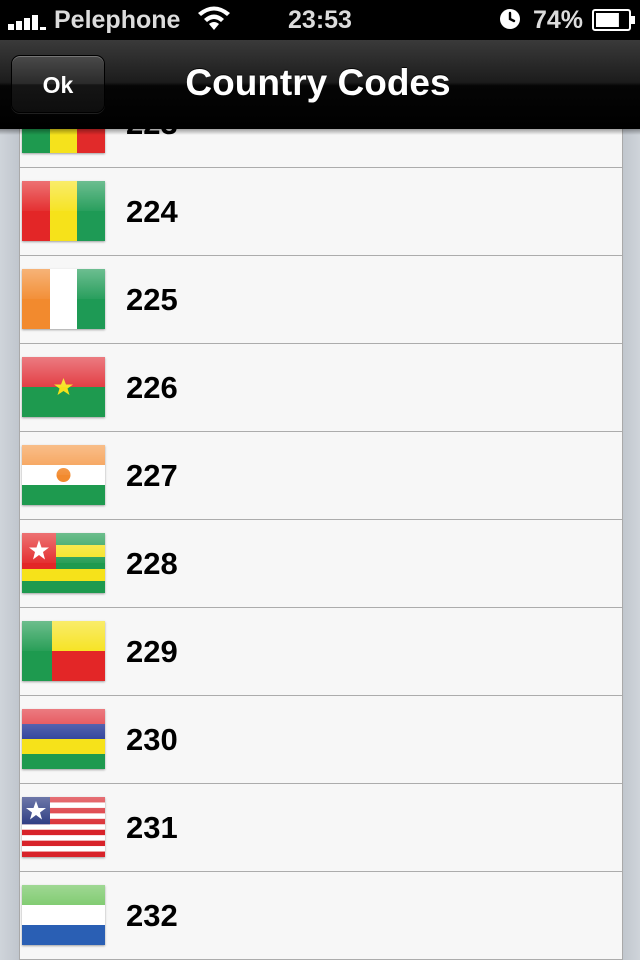  What do you see at coordinates (152, 651) in the screenshot?
I see `country-code: 229` at bounding box center [152, 651].